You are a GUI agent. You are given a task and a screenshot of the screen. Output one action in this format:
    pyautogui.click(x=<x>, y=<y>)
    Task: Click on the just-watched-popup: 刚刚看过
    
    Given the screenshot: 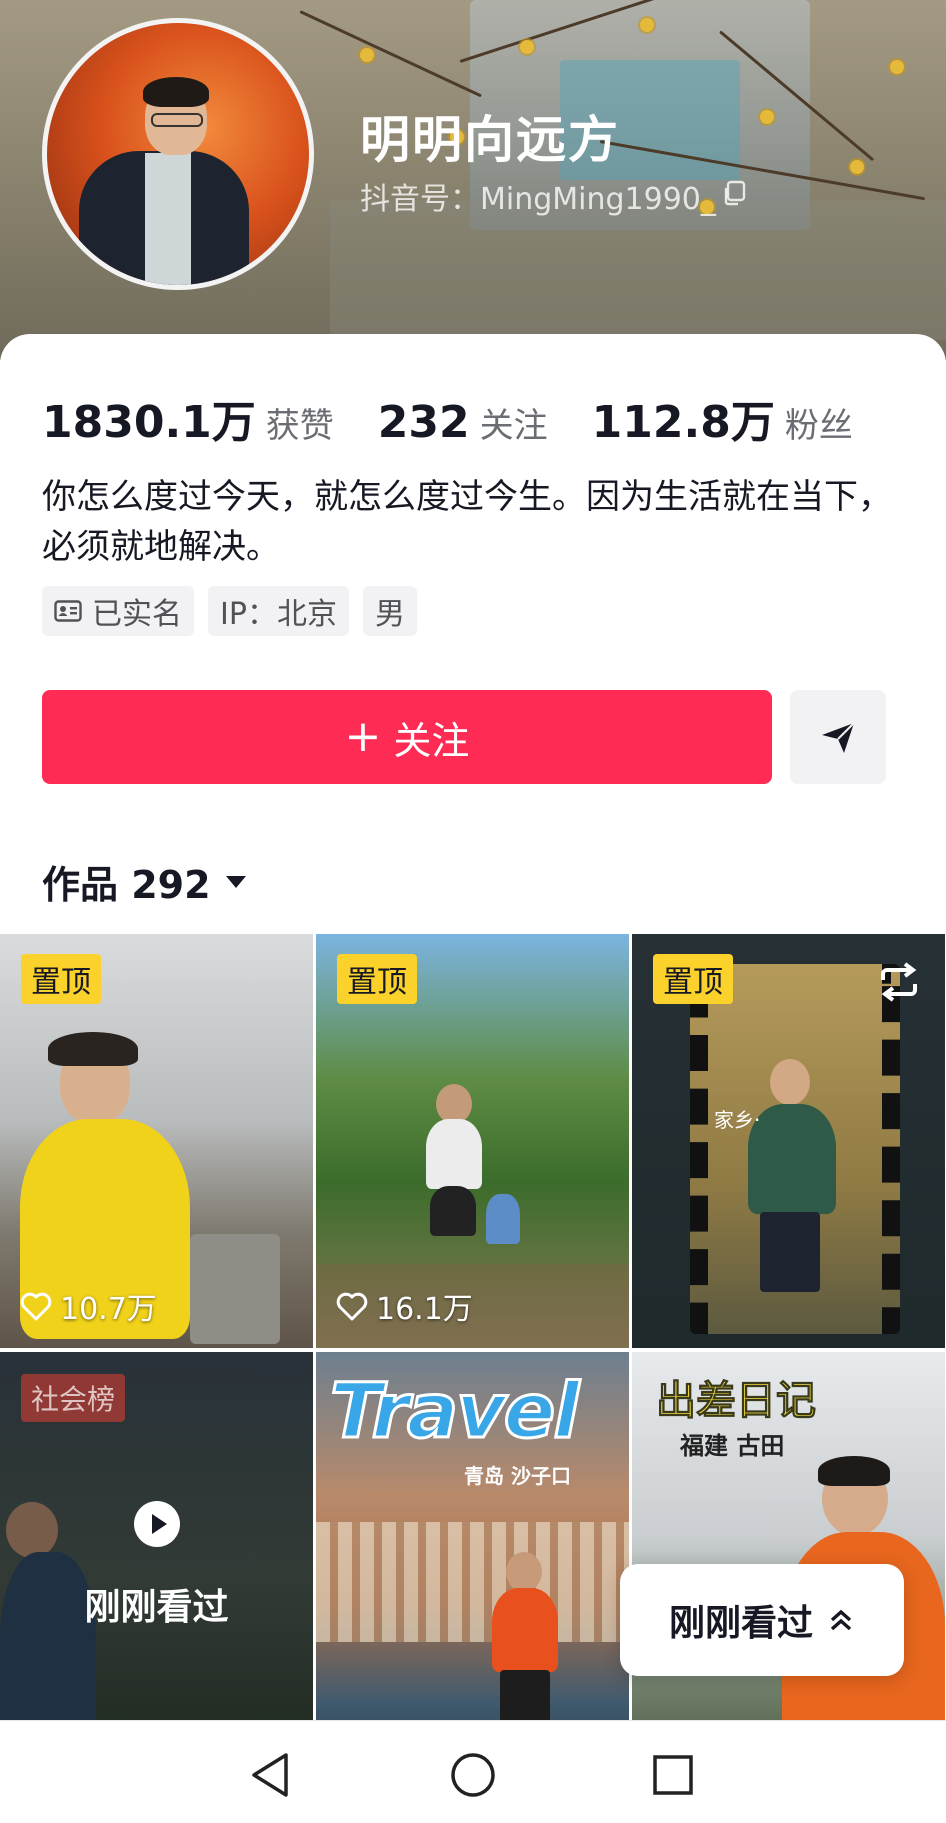 What is the action you would take?
    pyautogui.click(x=762, y=1620)
    